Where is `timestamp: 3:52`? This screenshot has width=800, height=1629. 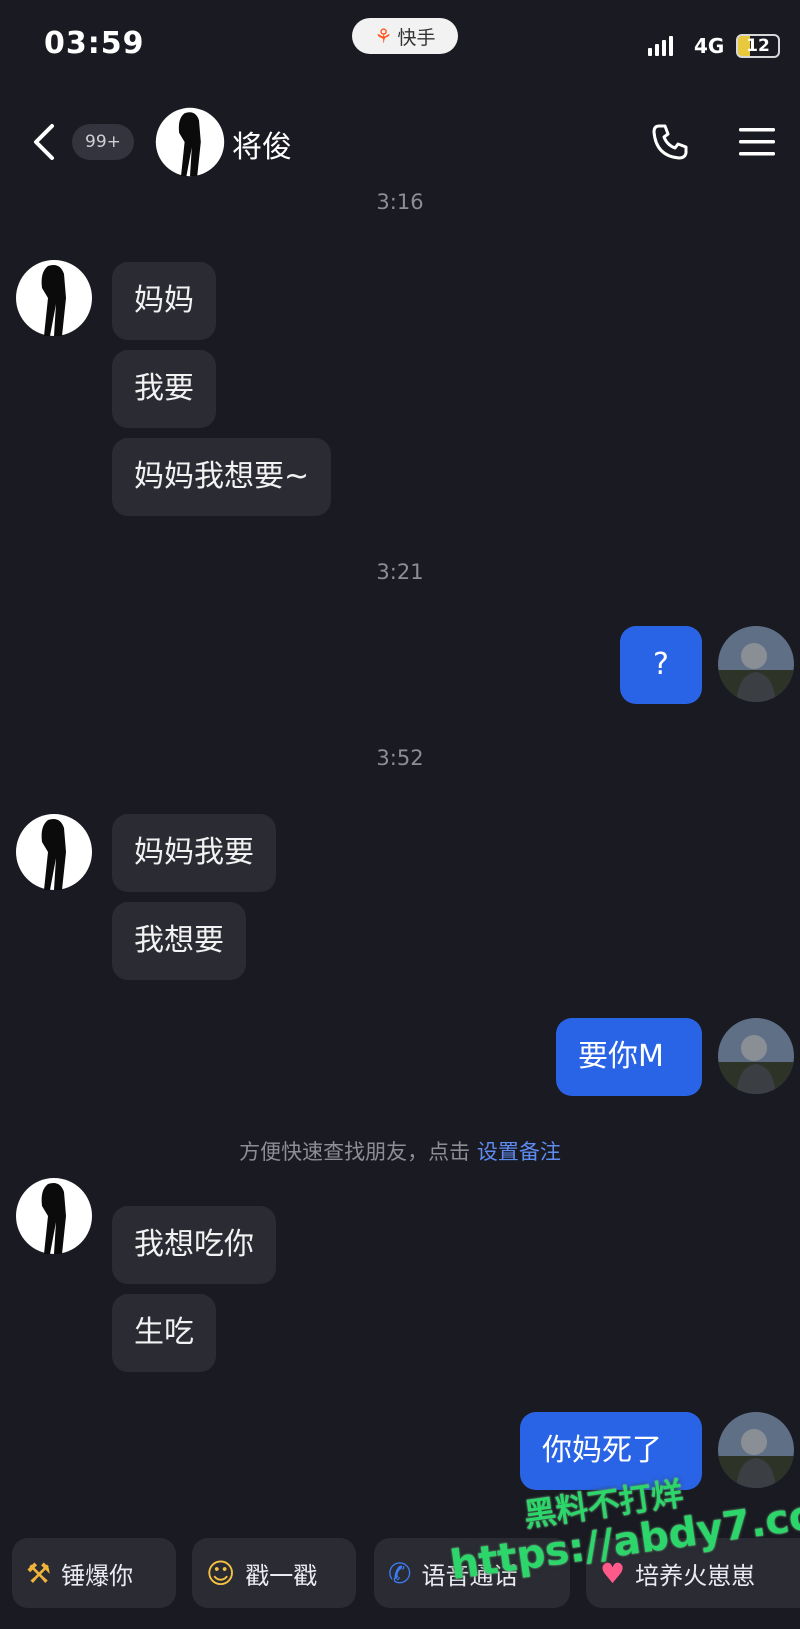
timestamp: 3:52 is located at coordinates (400, 758).